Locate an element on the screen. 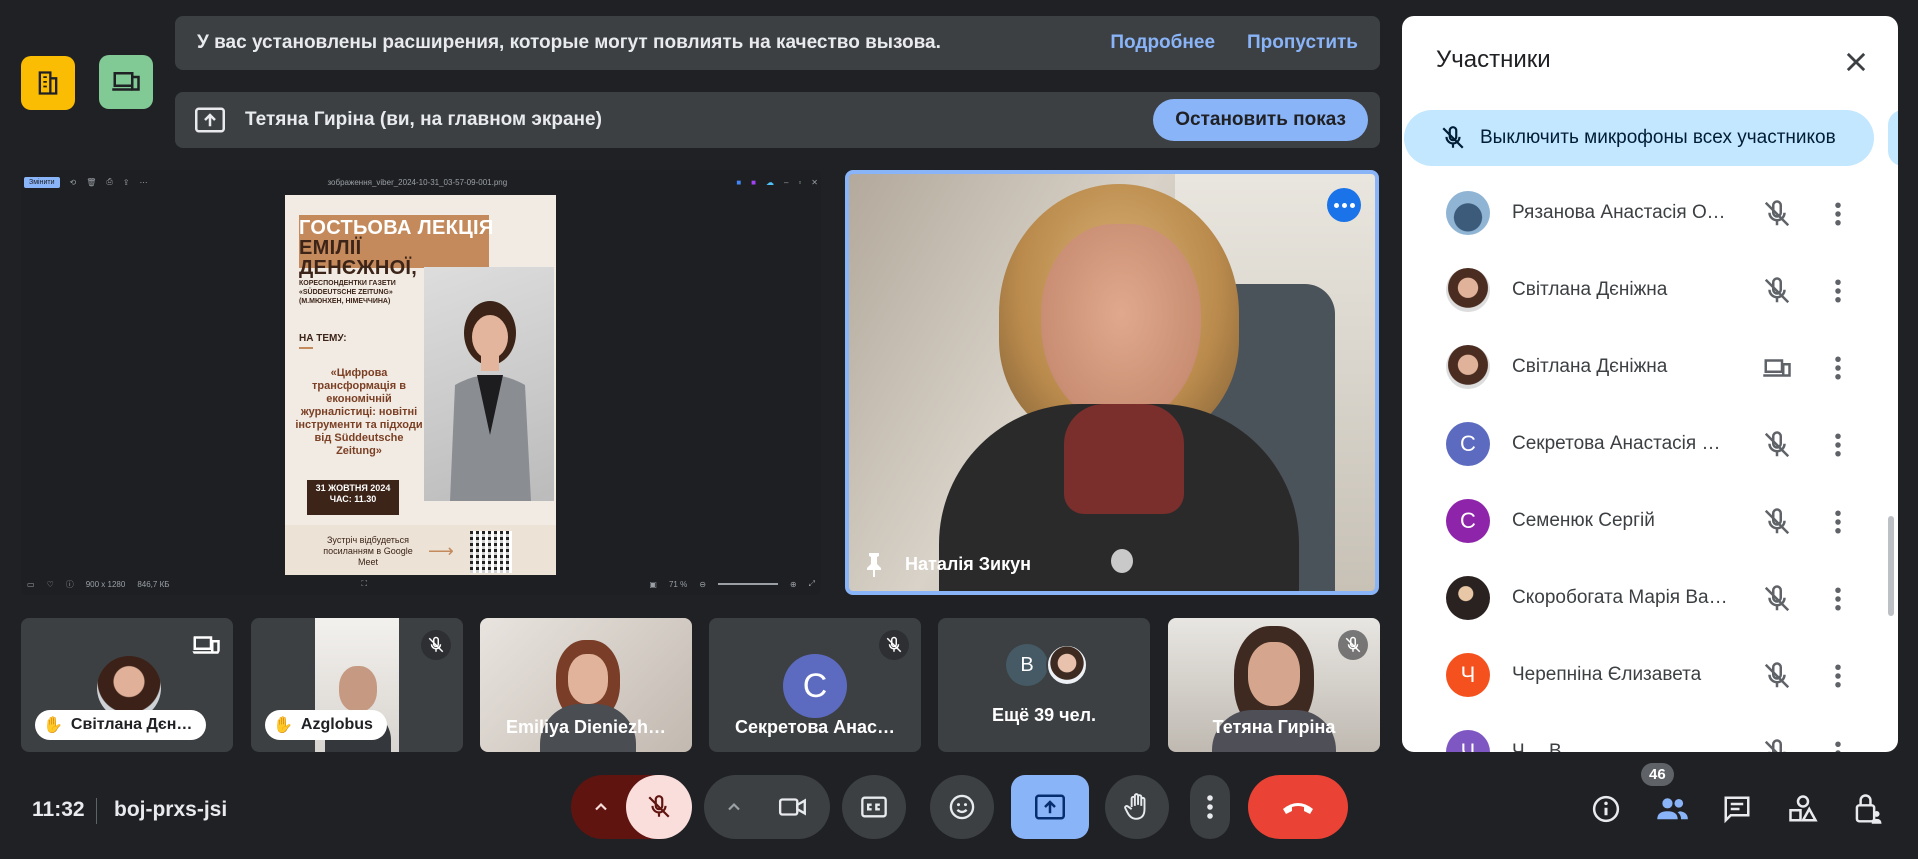  building-icon is located at coordinates (48, 83).